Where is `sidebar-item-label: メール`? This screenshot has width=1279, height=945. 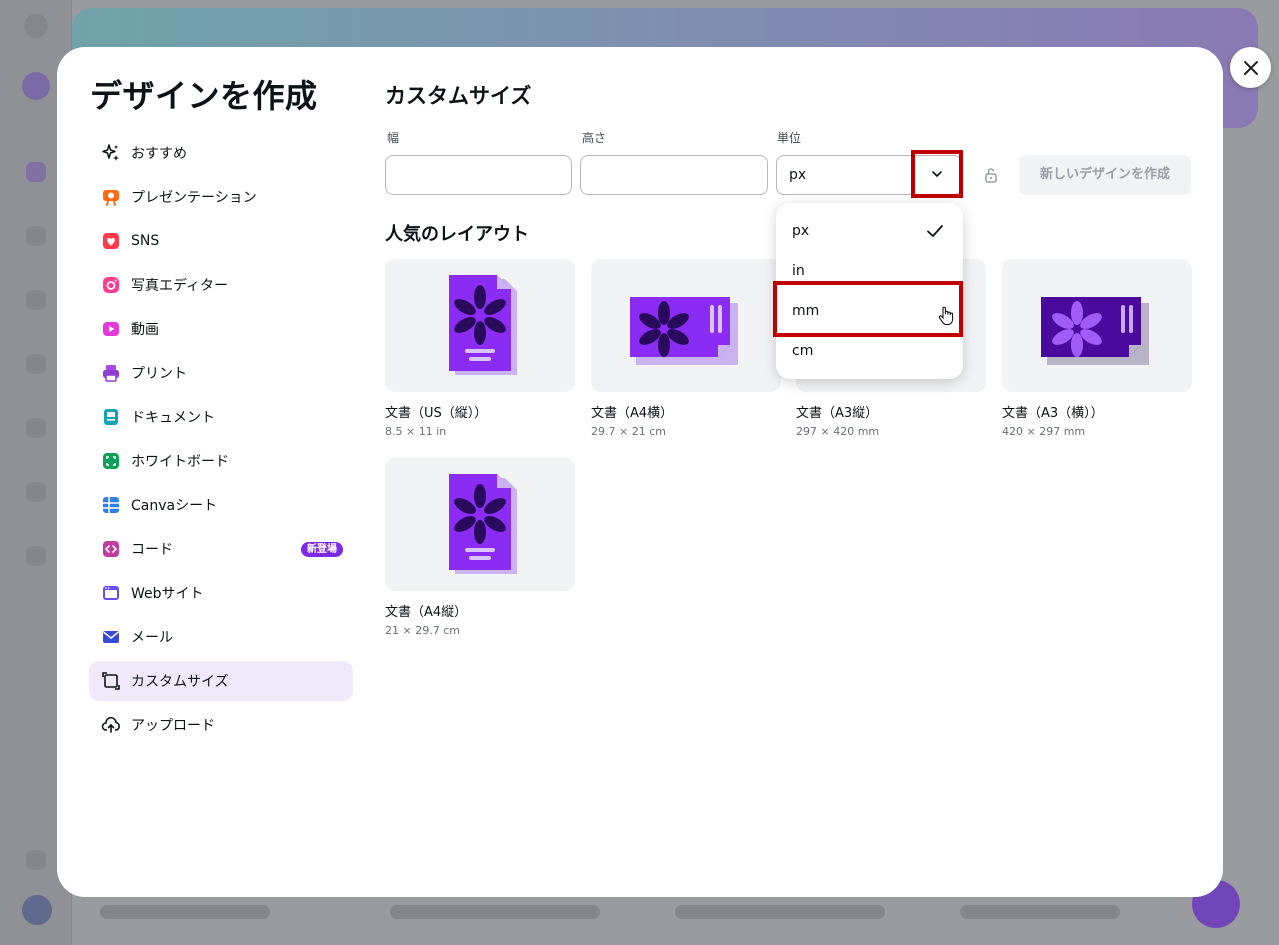
sidebar-item-label: メール is located at coordinates (152, 638).